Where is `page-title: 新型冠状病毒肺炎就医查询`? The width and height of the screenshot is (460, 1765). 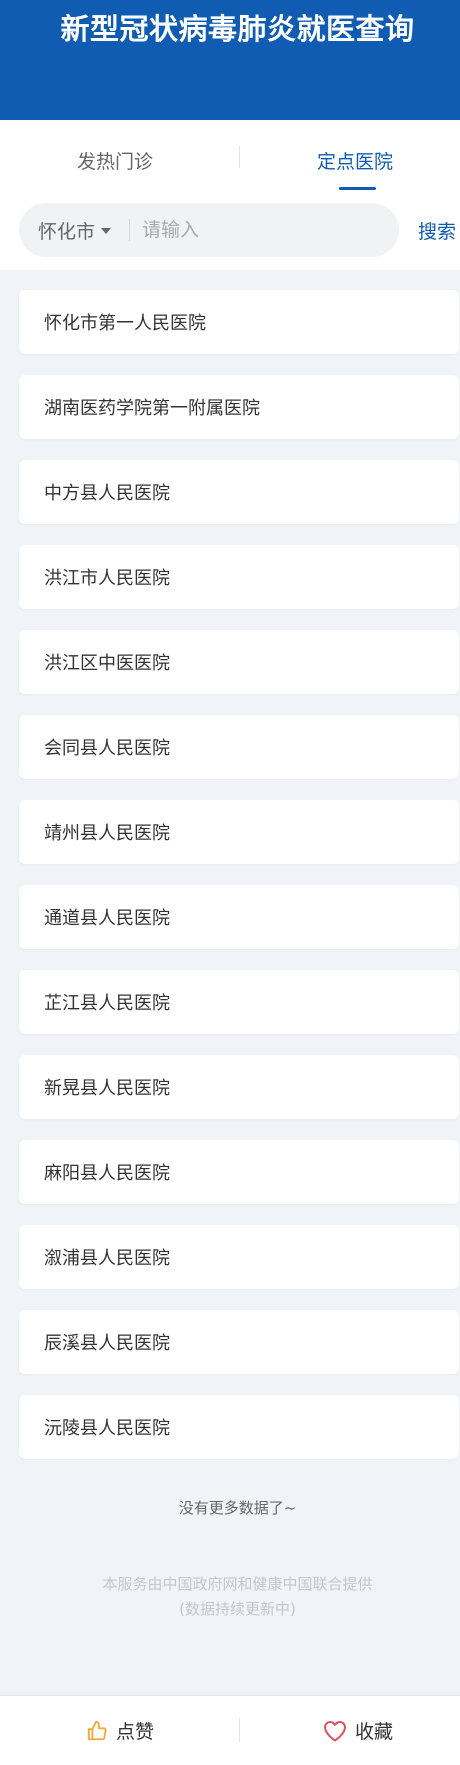
page-title: 新型冠状病毒肺炎就医查询 is located at coordinates (237, 29).